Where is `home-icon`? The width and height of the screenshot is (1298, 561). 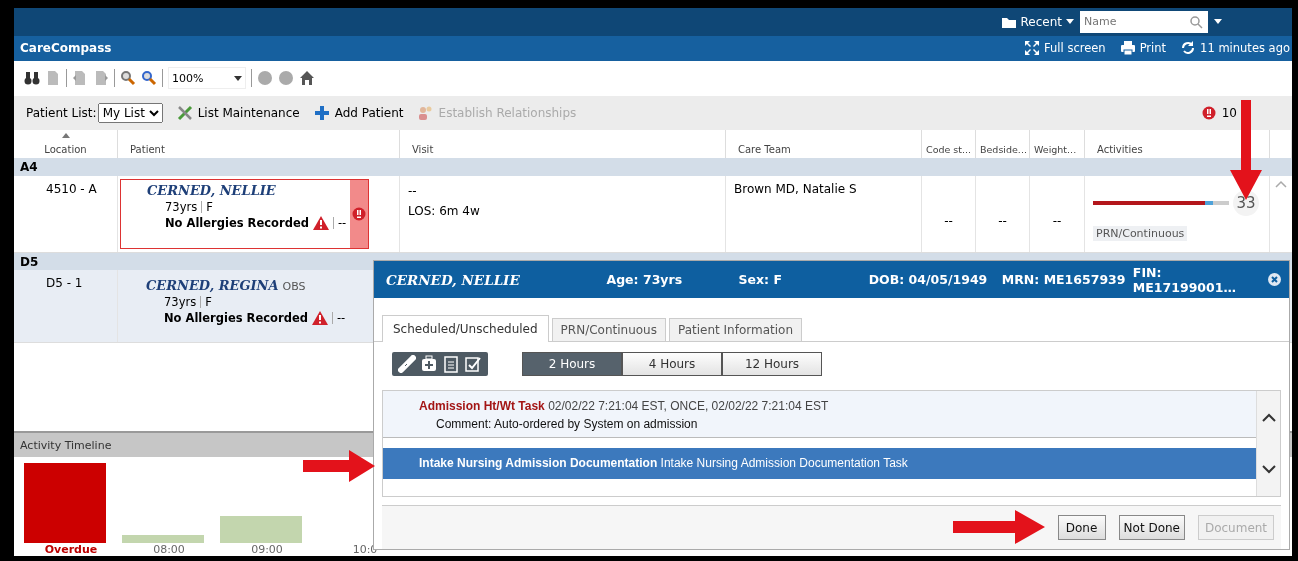 home-icon is located at coordinates (307, 78).